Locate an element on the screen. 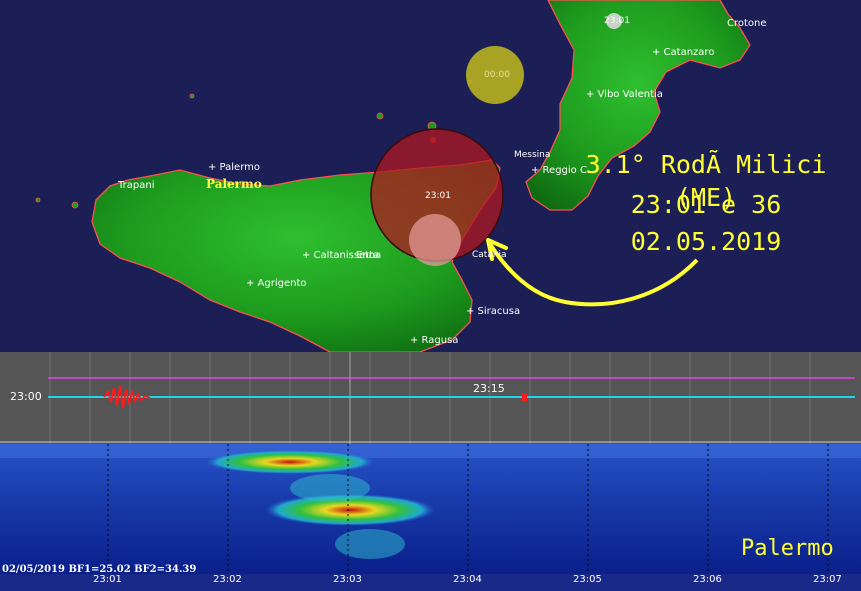 This screenshot has height=591, width=861. city-catania: Catania is located at coordinates (489, 255).